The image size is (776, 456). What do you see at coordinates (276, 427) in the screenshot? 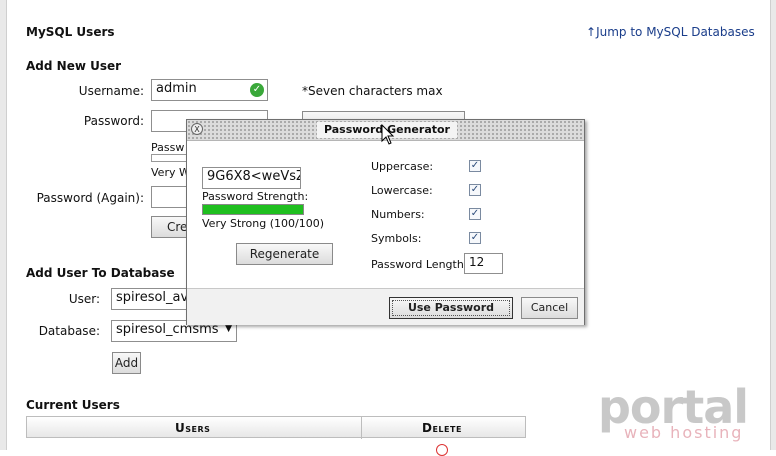
I see `current-users-table-header: Users Delete` at bounding box center [276, 427].